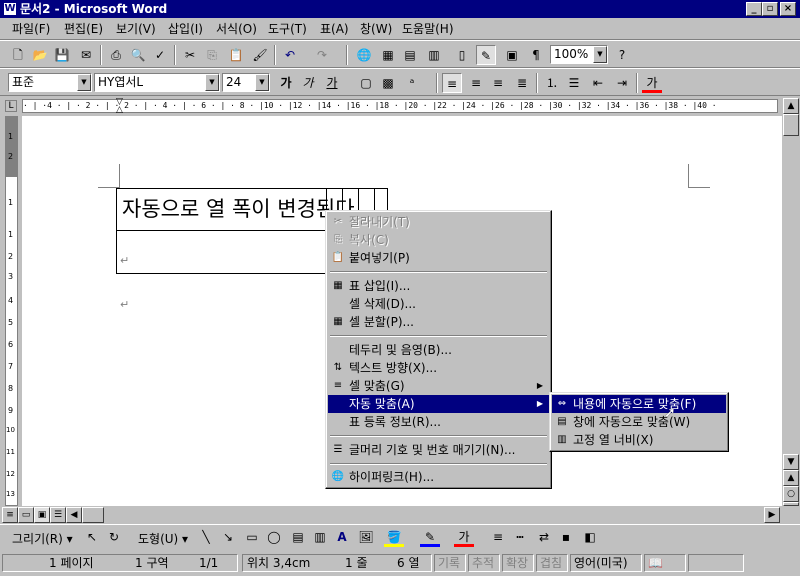 This screenshot has height=576, width=800. I want to click on menu-tools: 도구(T), so click(287, 29).